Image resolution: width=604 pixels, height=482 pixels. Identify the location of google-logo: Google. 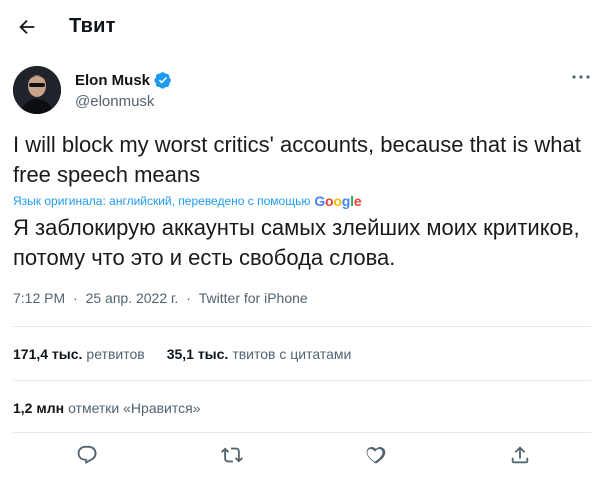
(338, 201).